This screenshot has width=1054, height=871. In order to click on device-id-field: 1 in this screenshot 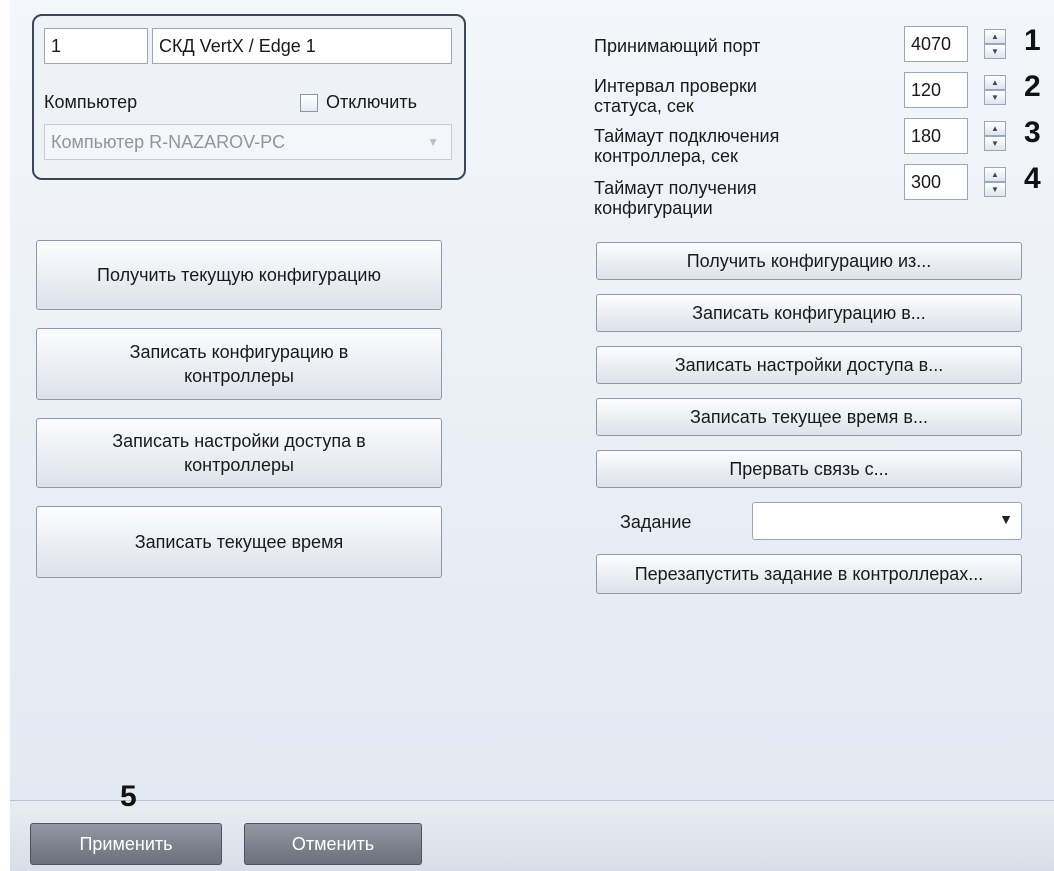, I will do `click(96, 46)`.